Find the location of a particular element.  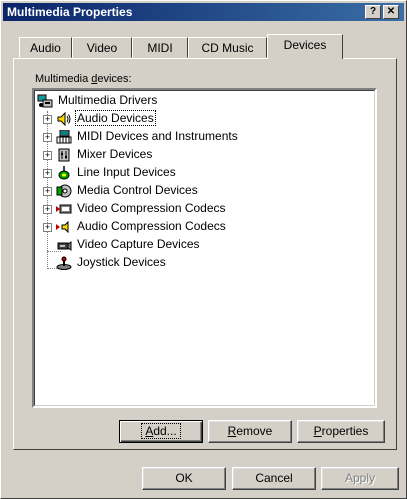

apply-button: Apply is located at coordinates (360, 478).